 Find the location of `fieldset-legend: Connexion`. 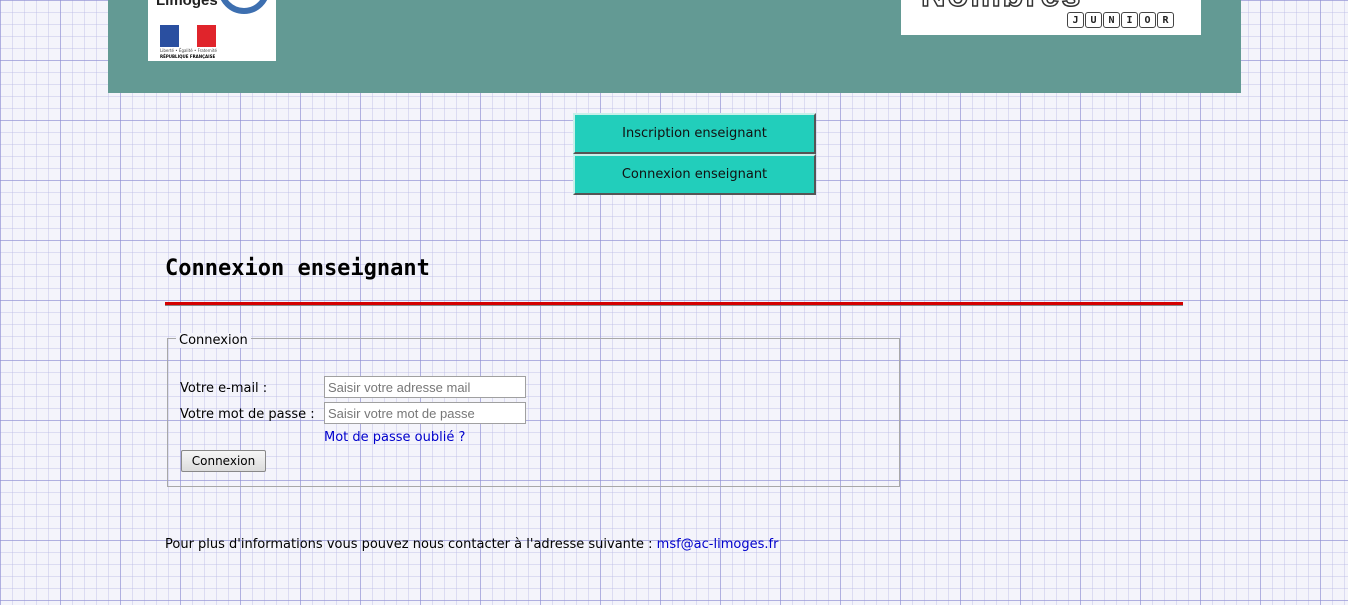

fieldset-legend: Connexion is located at coordinates (213, 340).